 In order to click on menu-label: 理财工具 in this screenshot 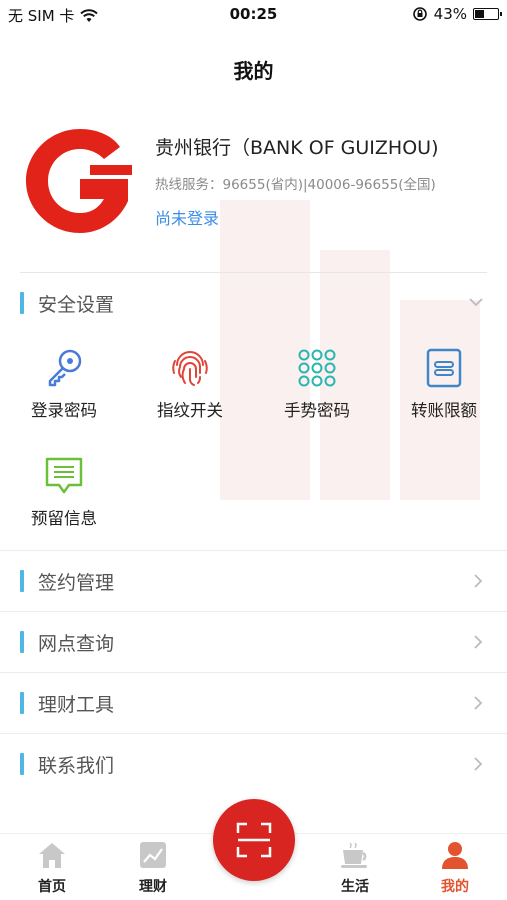, I will do `click(76, 704)`.